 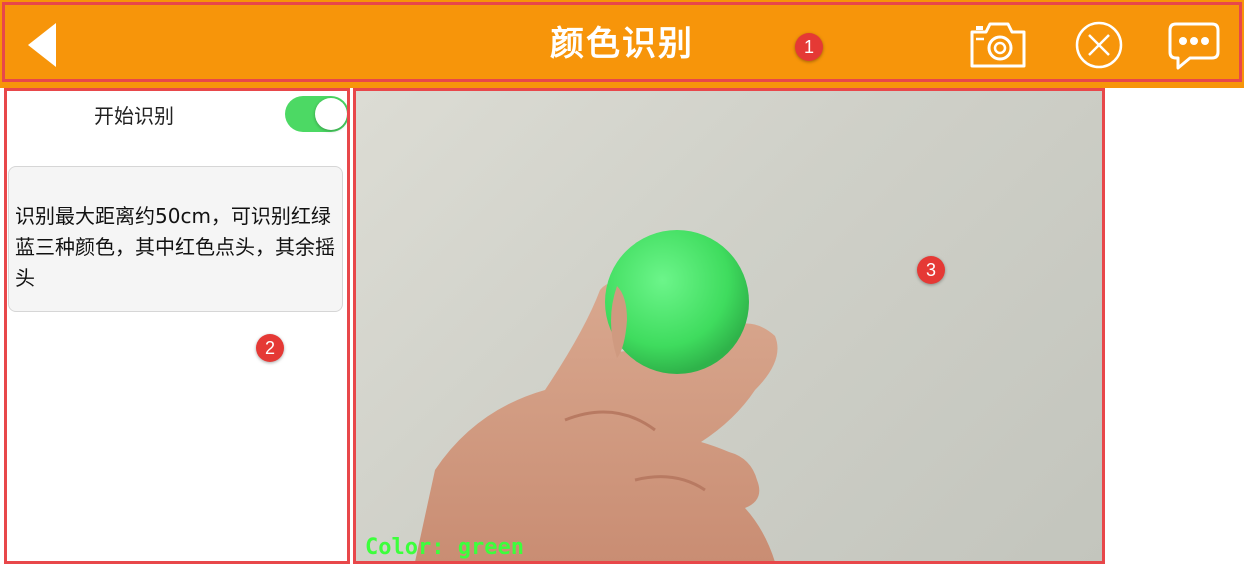 What do you see at coordinates (931, 270) in the screenshot?
I see `annotation-badge-3: 3` at bounding box center [931, 270].